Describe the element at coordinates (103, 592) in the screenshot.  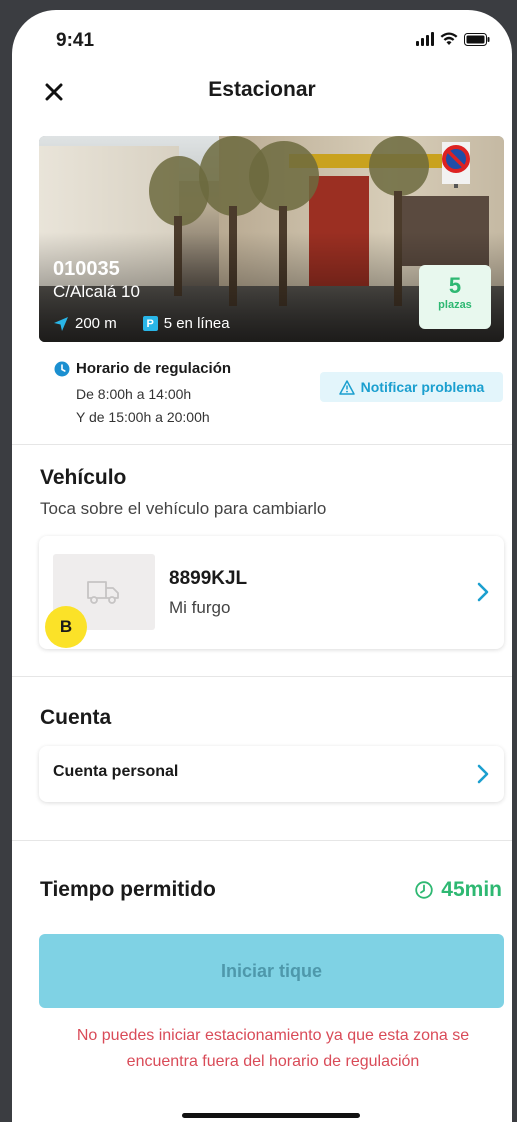
I see `truck-icon` at that location.